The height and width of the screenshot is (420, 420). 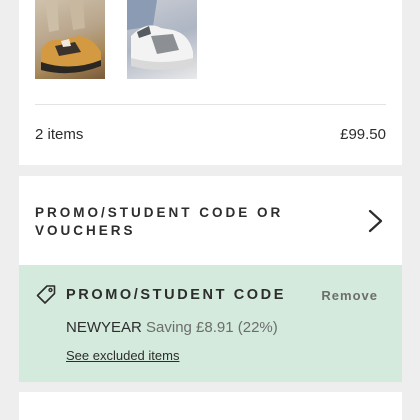 What do you see at coordinates (363, 134) in the screenshot?
I see `bag-total-price: £99.50` at bounding box center [363, 134].